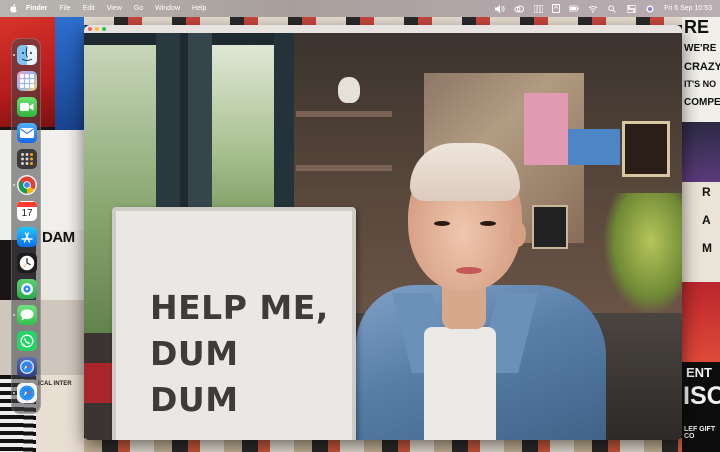 Image resolution: width=720 pixels, height=452 pixels. Describe the element at coordinates (349, 90) in the screenshot. I see `skull-figure` at that location.